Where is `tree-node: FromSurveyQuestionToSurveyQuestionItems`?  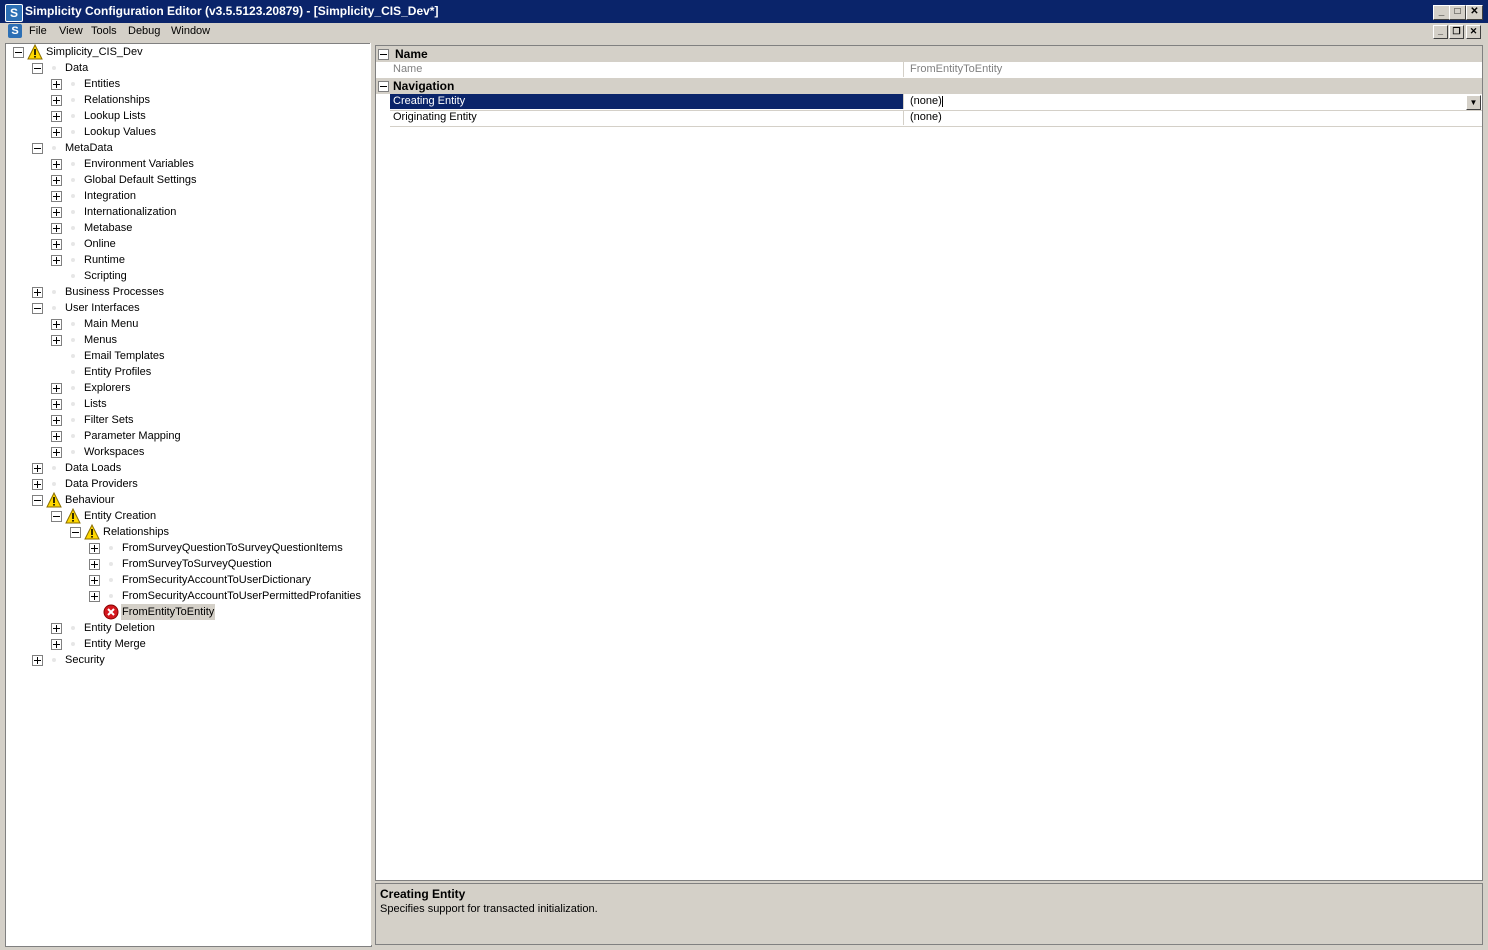 tree-node: FromSurveyQuestionToSurveyQuestionItems is located at coordinates (186, 548).